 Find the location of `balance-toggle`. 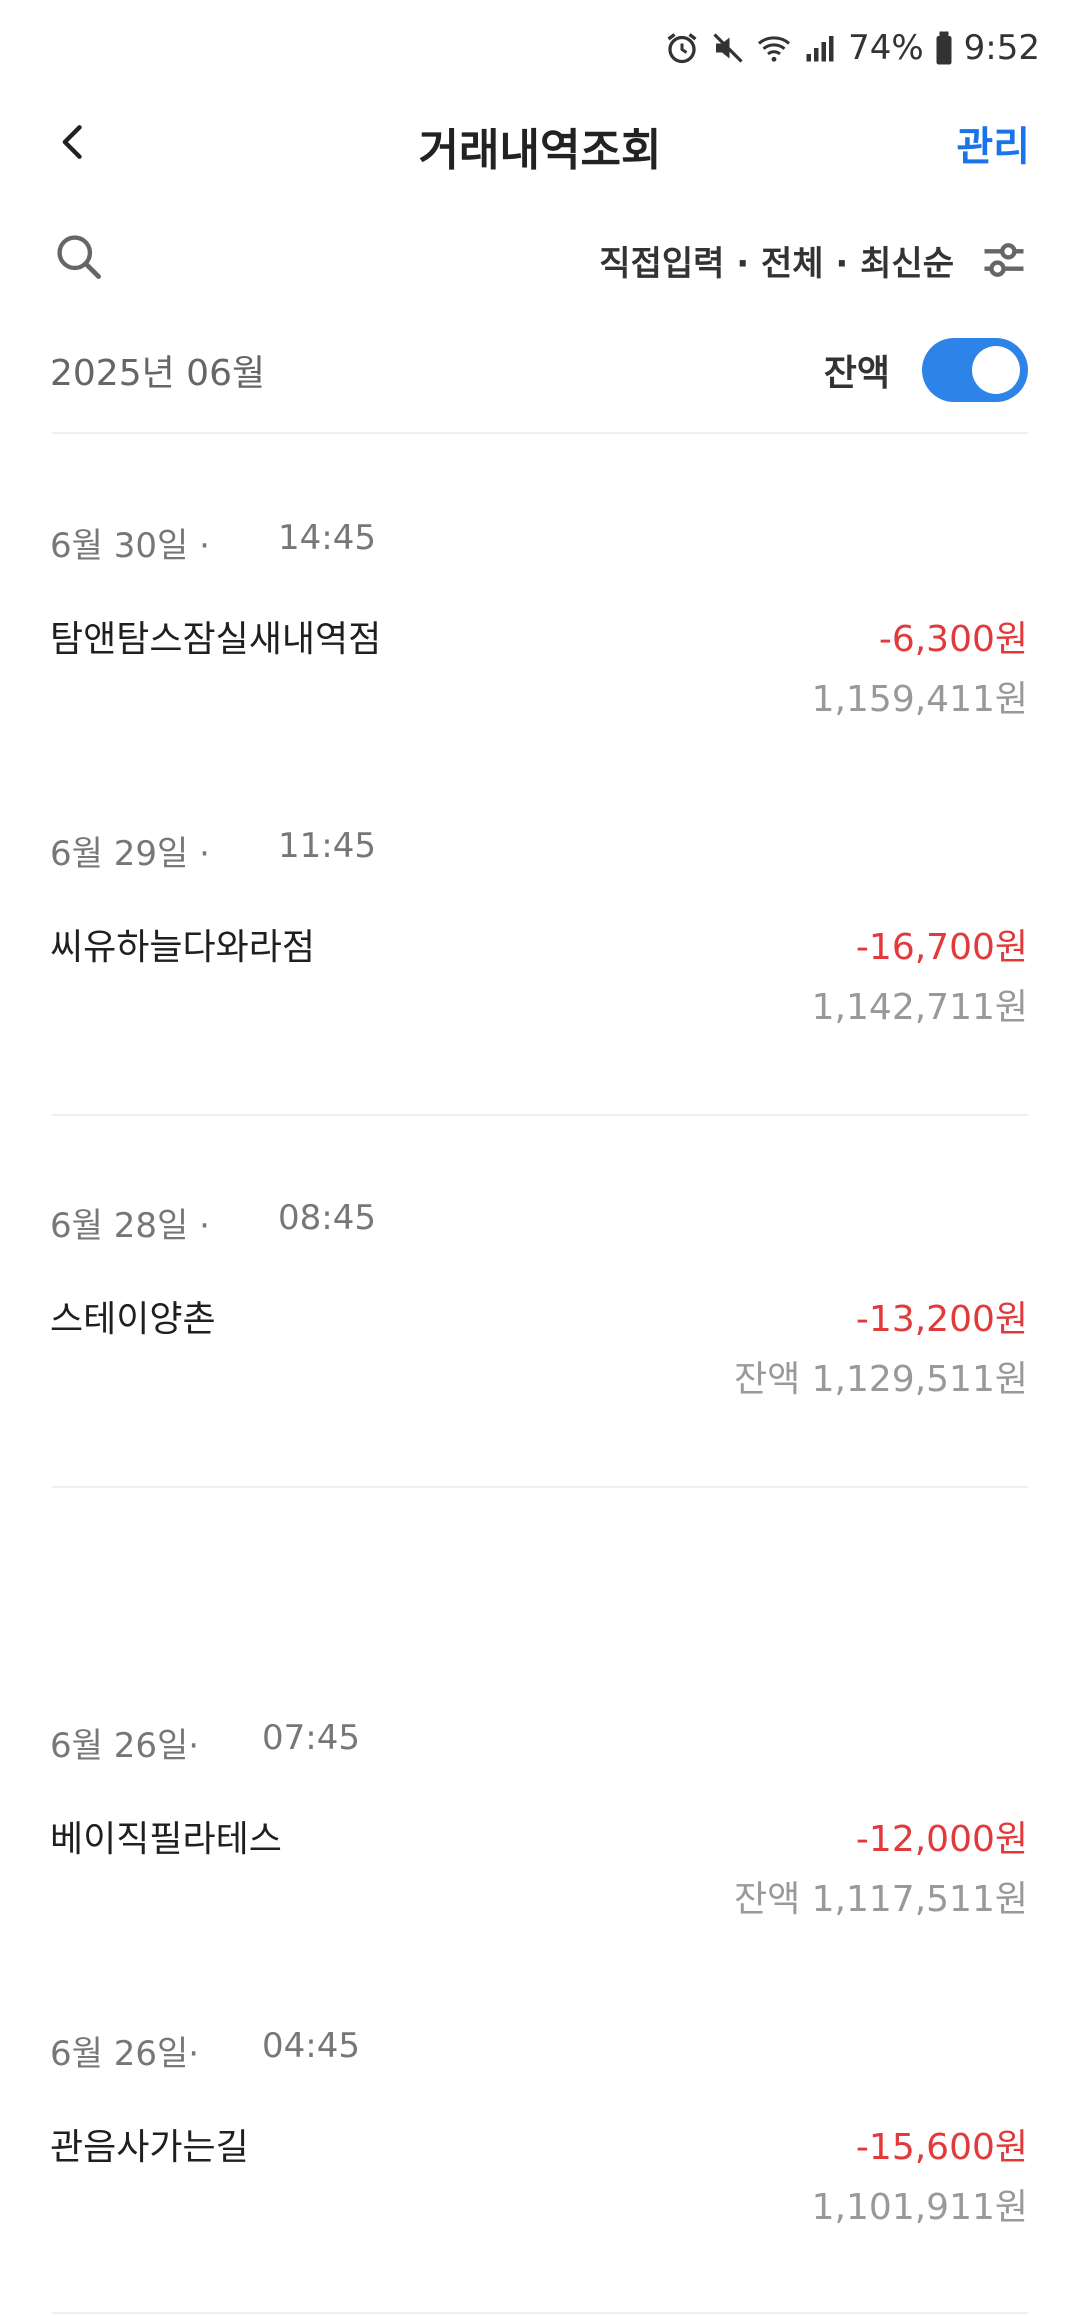

balance-toggle is located at coordinates (975, 370).